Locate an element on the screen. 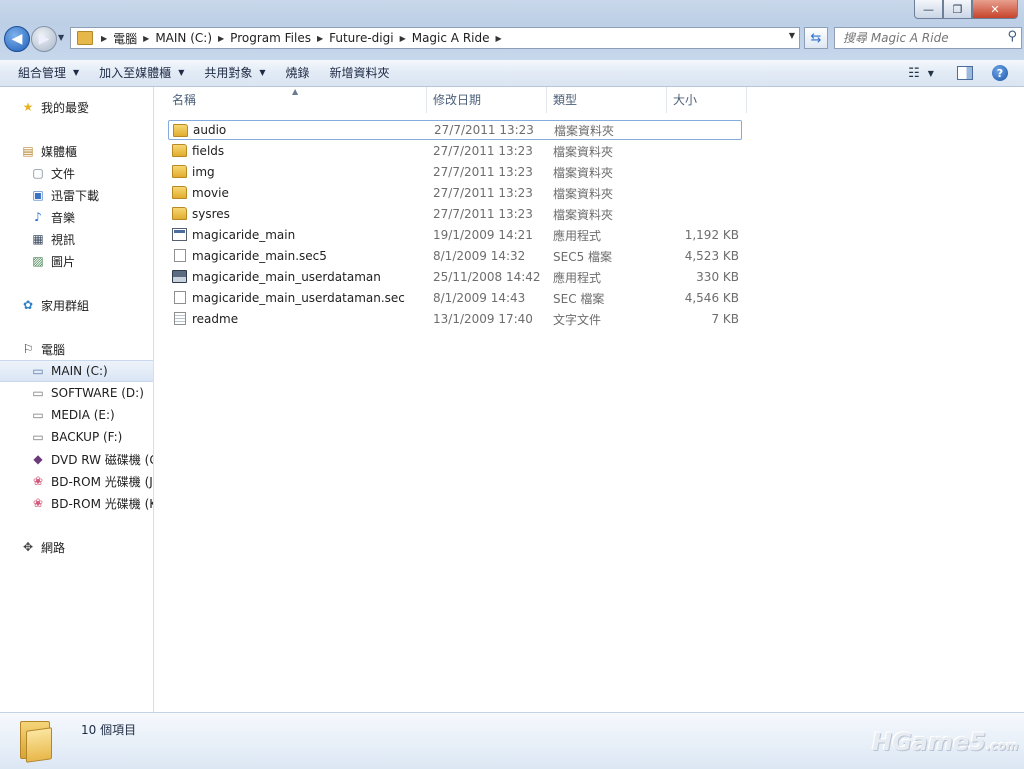 The image size is (1024, 769). file-type: SEC 檔案 is located at coordinates (579, 298).